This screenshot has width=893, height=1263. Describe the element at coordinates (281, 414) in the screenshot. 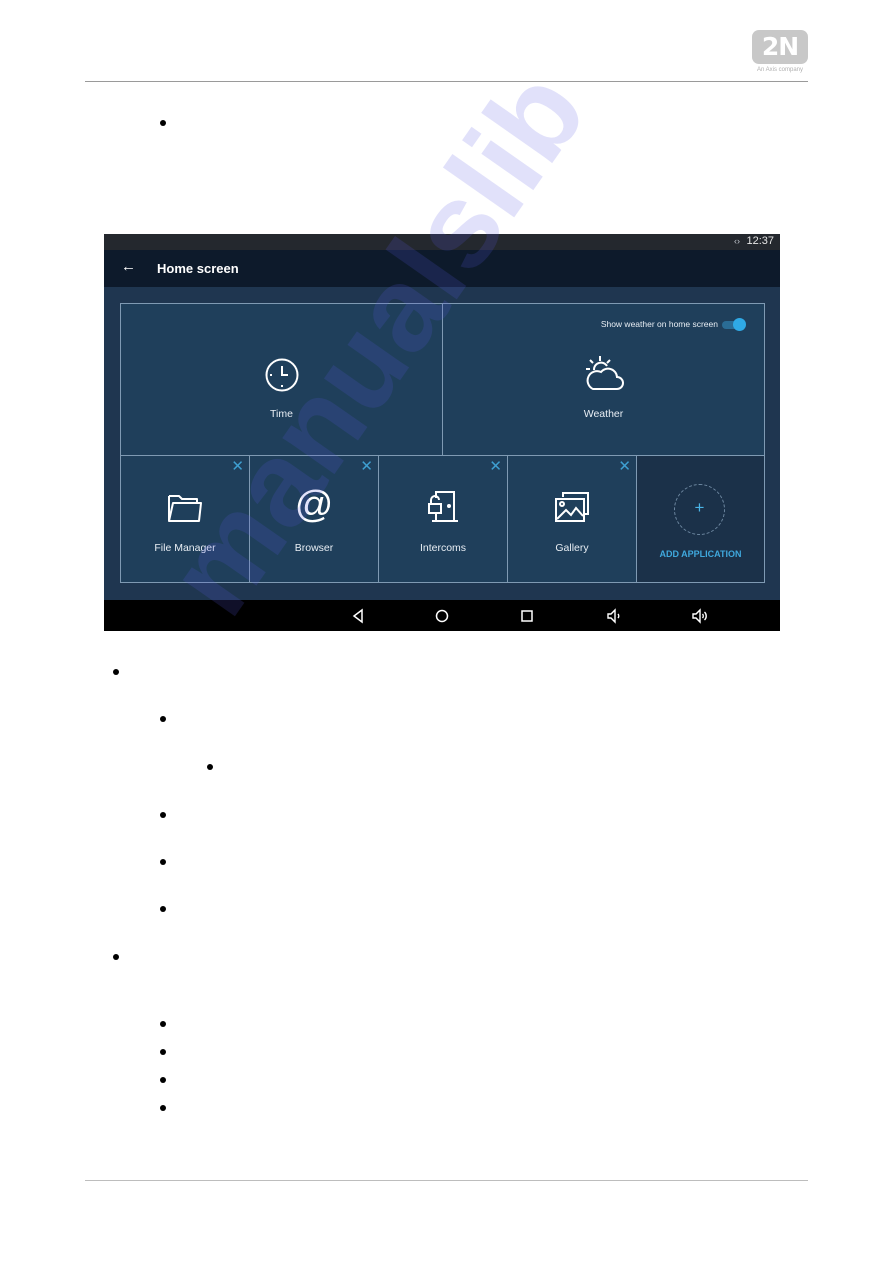

I see `widget-label: Time` at that location.